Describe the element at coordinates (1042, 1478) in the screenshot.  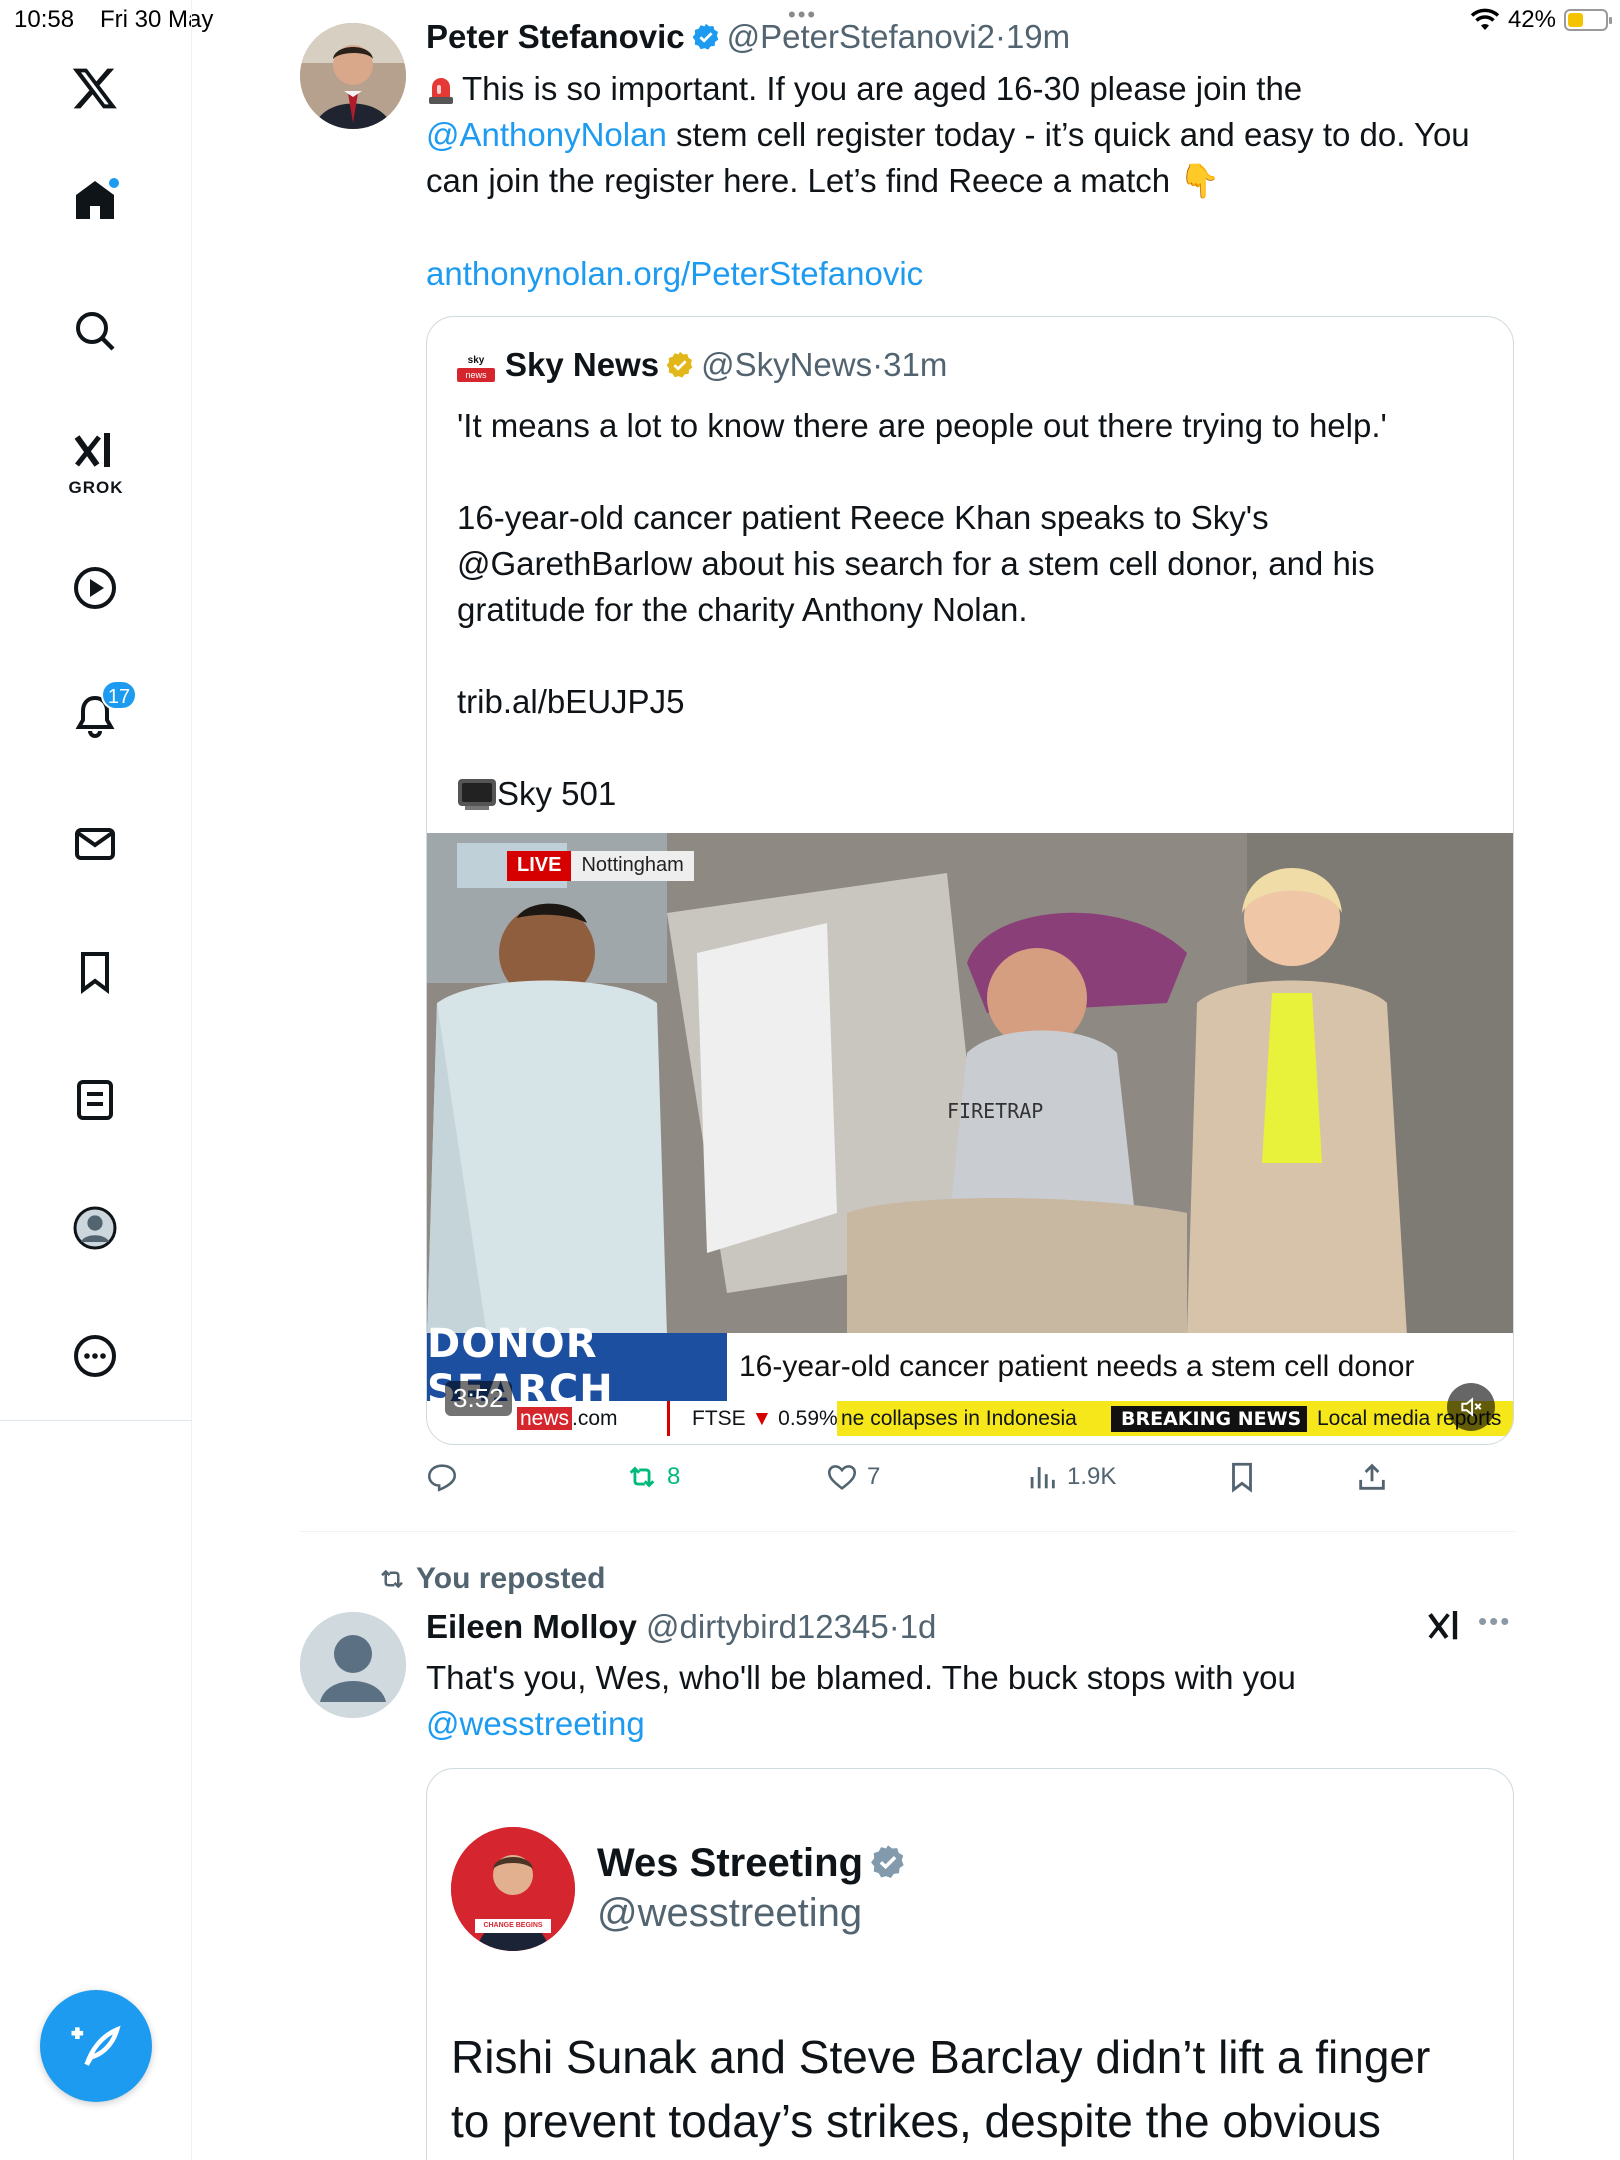
I see `views-chart-icon` at that location.